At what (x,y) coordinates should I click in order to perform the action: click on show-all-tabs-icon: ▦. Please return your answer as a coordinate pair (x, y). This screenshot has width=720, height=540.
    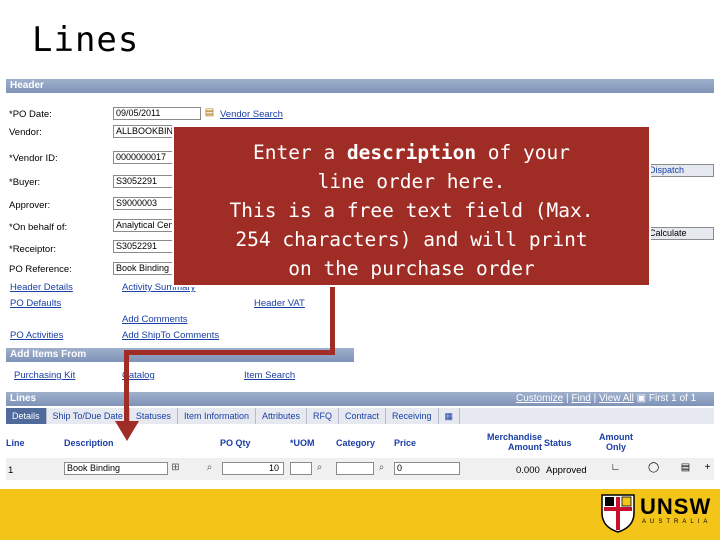
    Looking at the image, I should click on (450, 416).